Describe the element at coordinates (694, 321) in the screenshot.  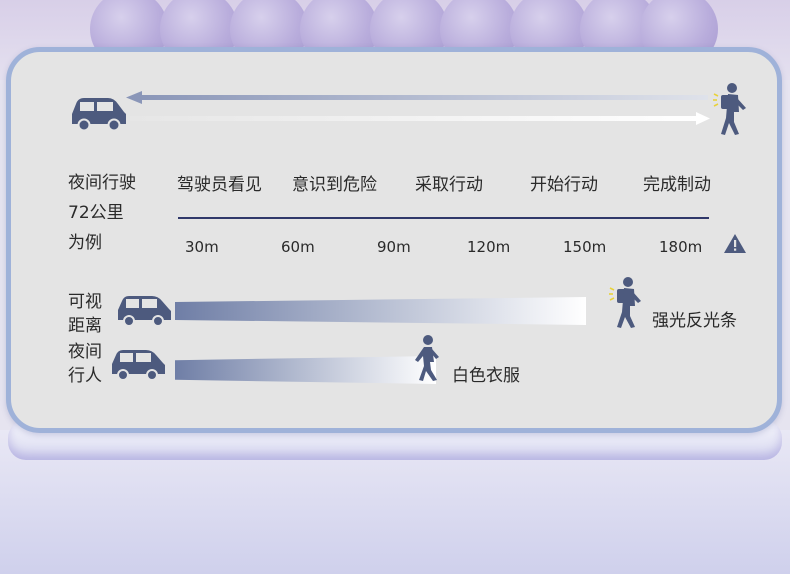
I see `row-caption: 强光反光条` at that location.